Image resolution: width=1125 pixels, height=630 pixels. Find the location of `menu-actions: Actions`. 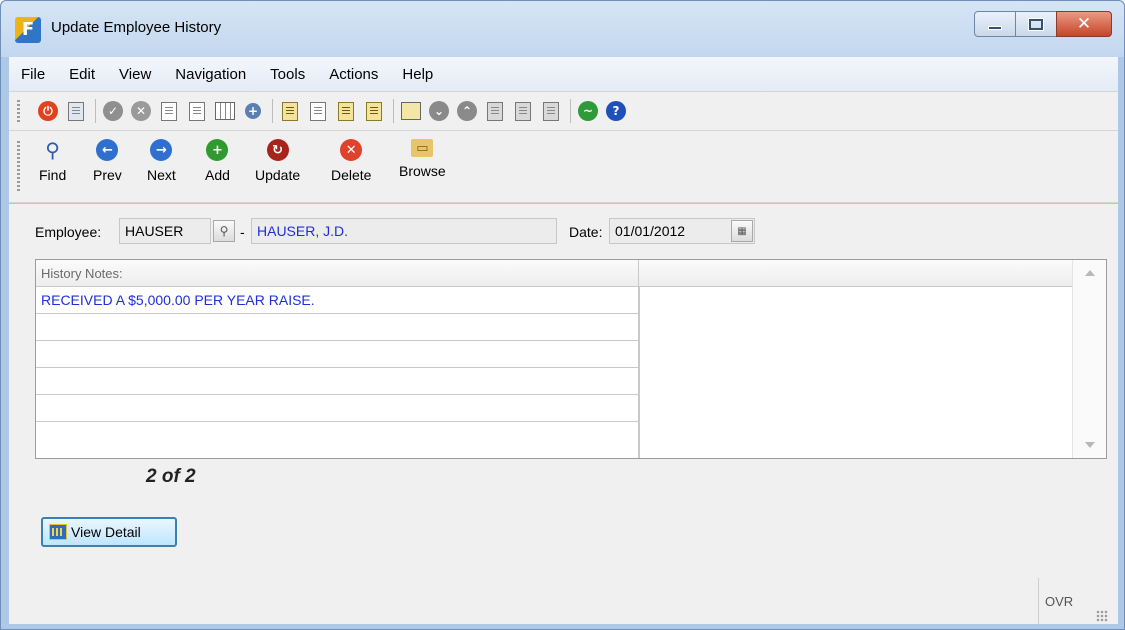

menu-actions: Actions is located at coordinates (353, 74).